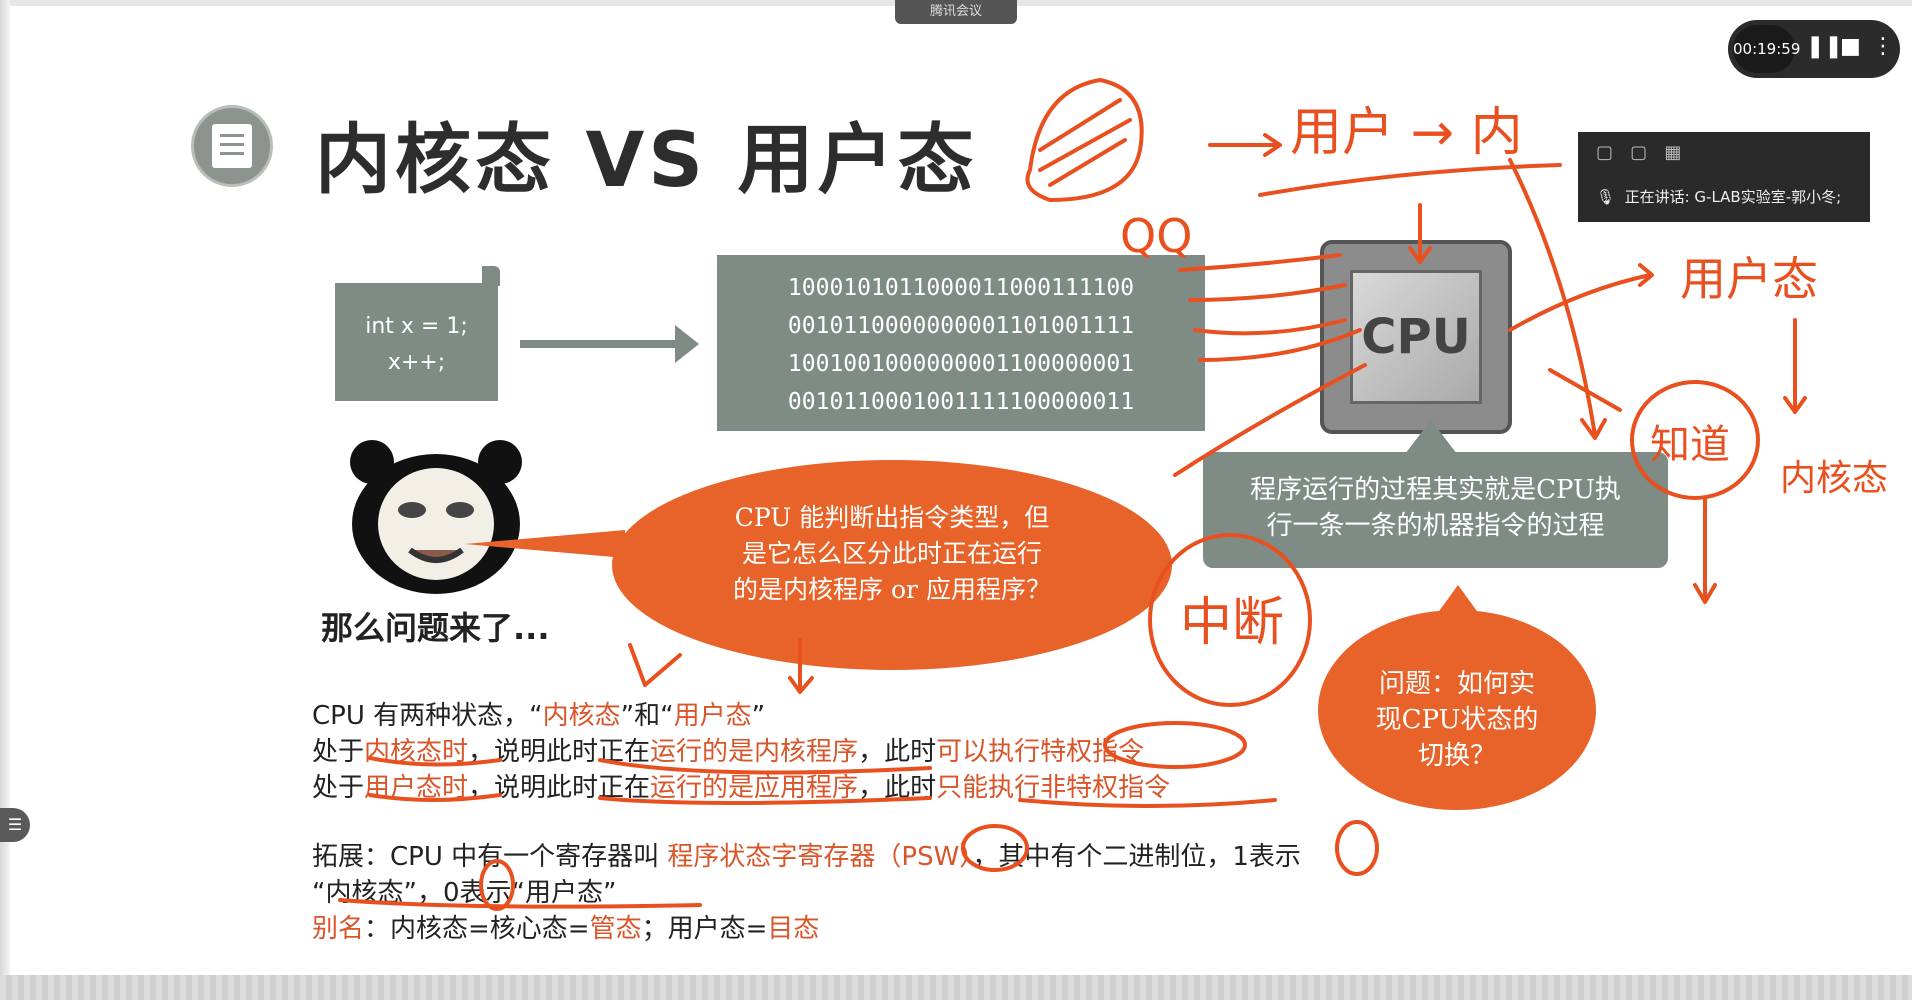 This screenshot has height=1000, width=1912. I want to click on text-line-6: 别名：内核态=核心态=管态；用户态=目态, so click(565, 926).